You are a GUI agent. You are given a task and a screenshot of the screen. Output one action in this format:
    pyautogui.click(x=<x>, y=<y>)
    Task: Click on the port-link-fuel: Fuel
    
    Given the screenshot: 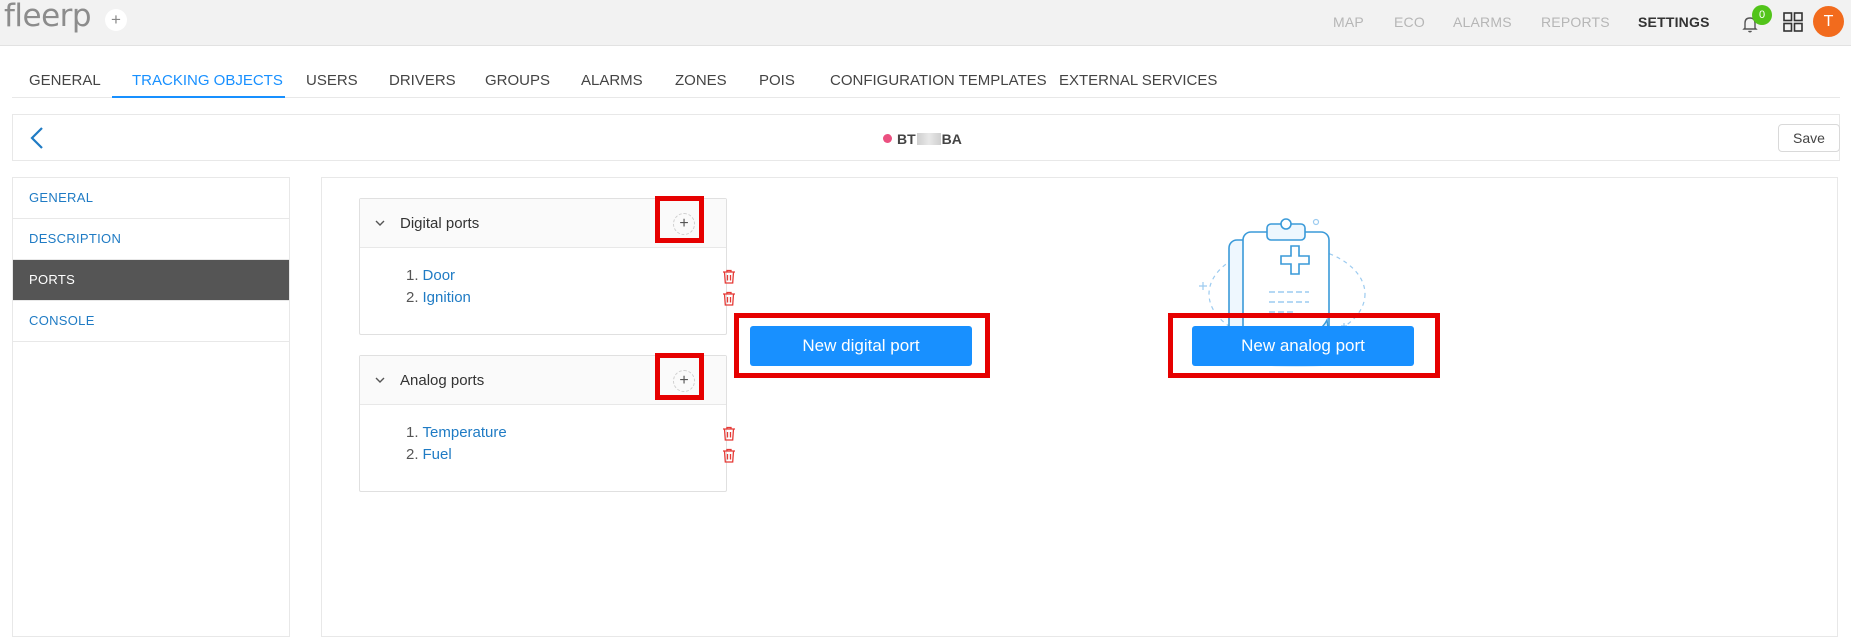 What is the action you would take?
    pyautogui.click(x=437, y=454)
    